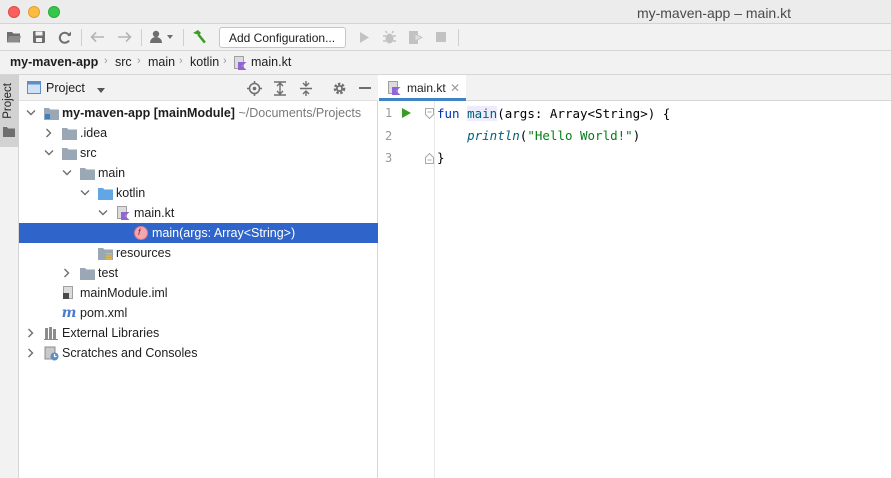  What do you see at coordinates (34, 89) in the screenshot?
I see `project-view-icon` at bounding box center [34, 89].